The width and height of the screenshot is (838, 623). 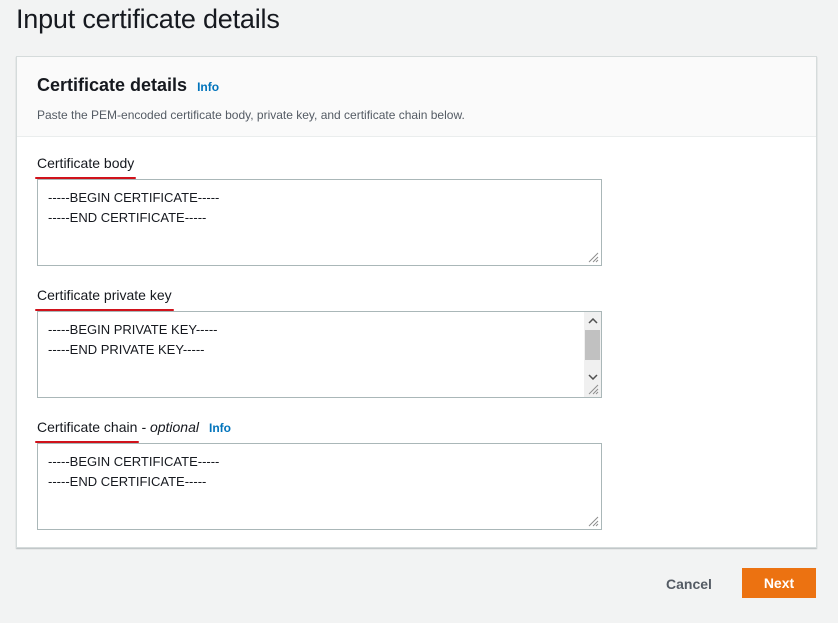 What do you see at coordinates (208, 87) in the screenshot?
I see `panel-info-link: Info` at bounding box center [208, 87].